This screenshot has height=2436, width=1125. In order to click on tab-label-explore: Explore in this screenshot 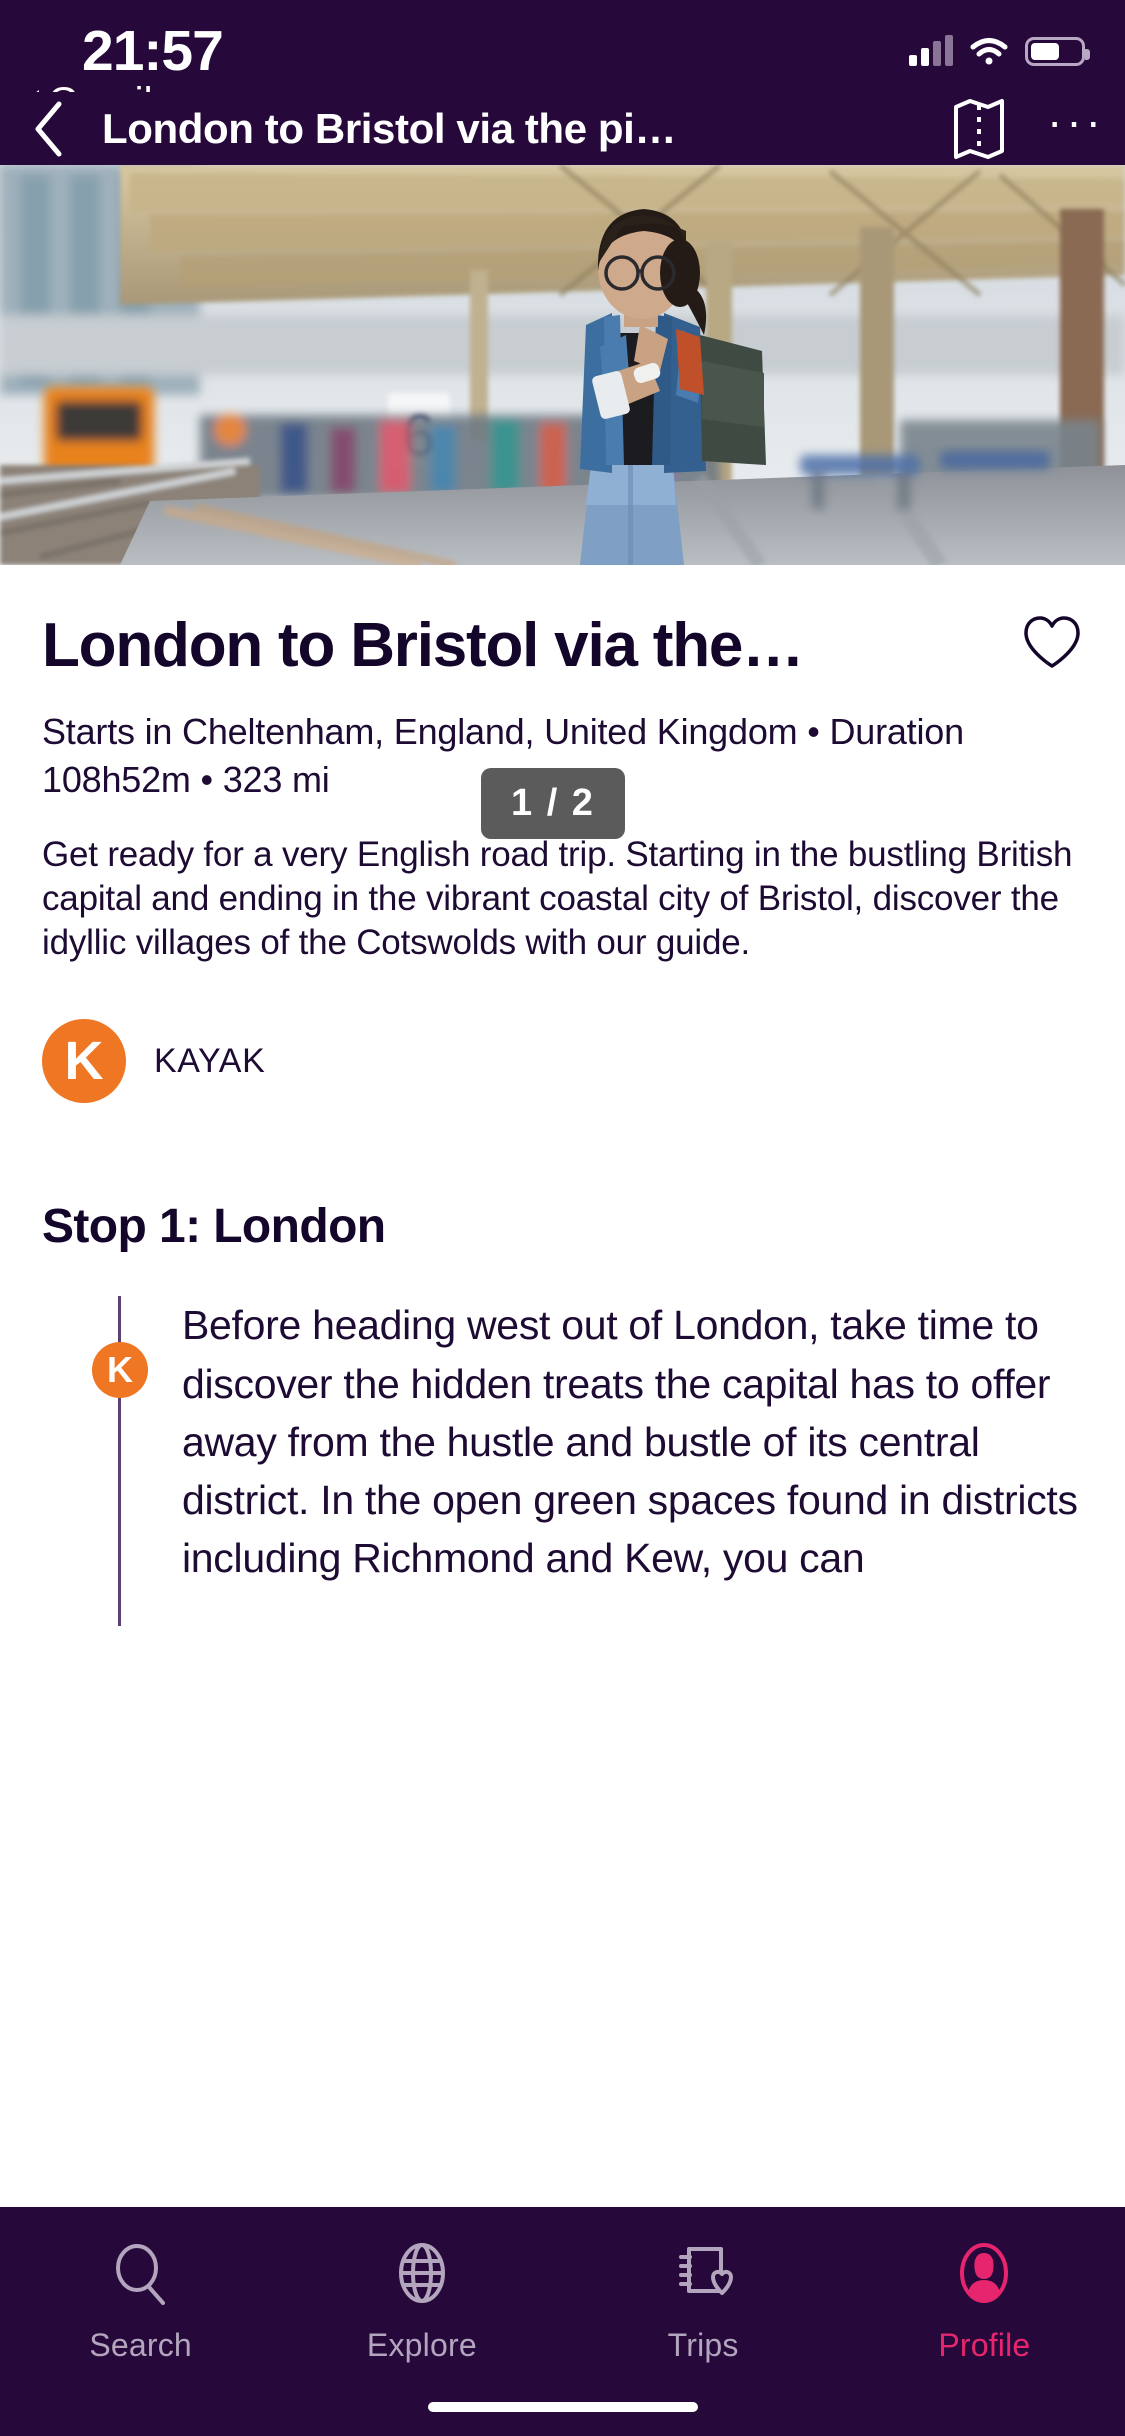, I will do `click(421, 2345)`.